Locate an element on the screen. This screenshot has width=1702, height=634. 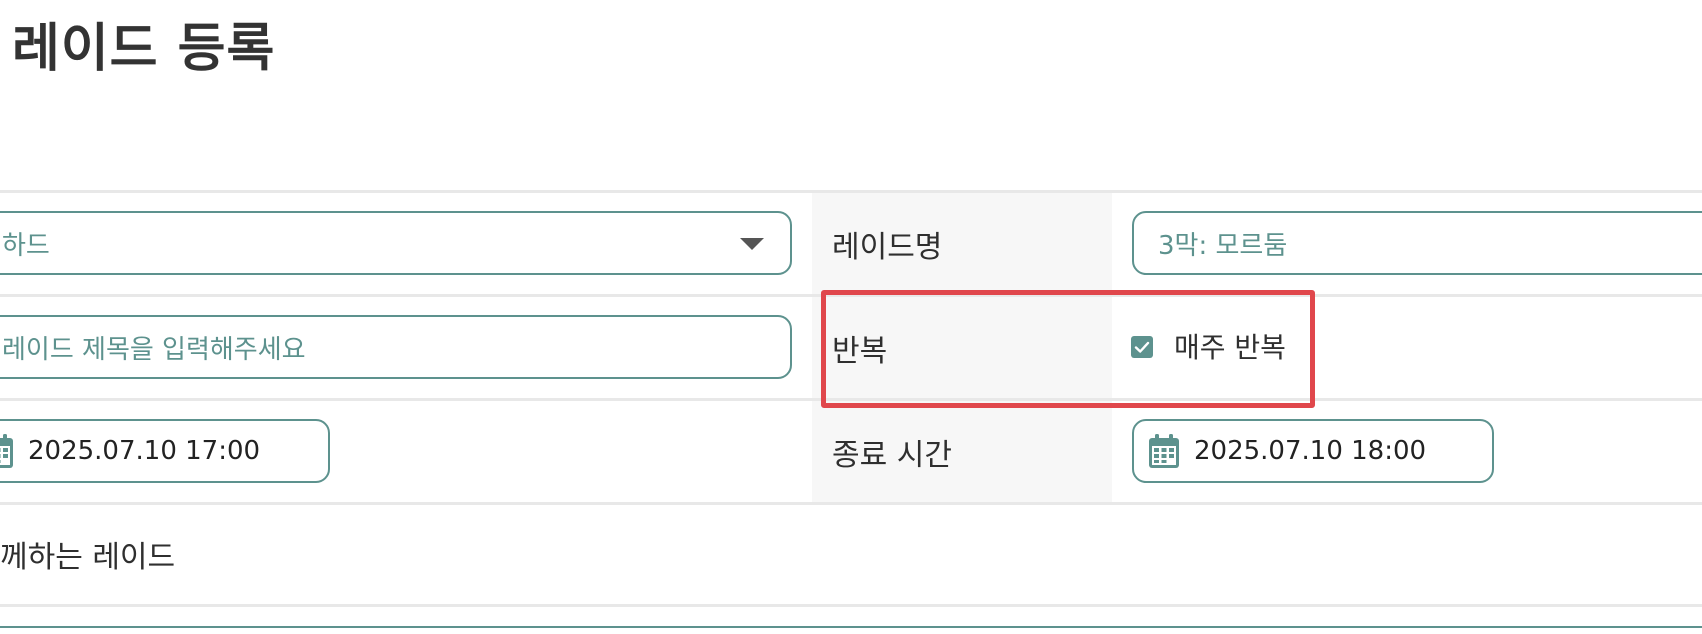
start-time-input: 2025.07.10 17:00 is located at coordinates (165, 451).